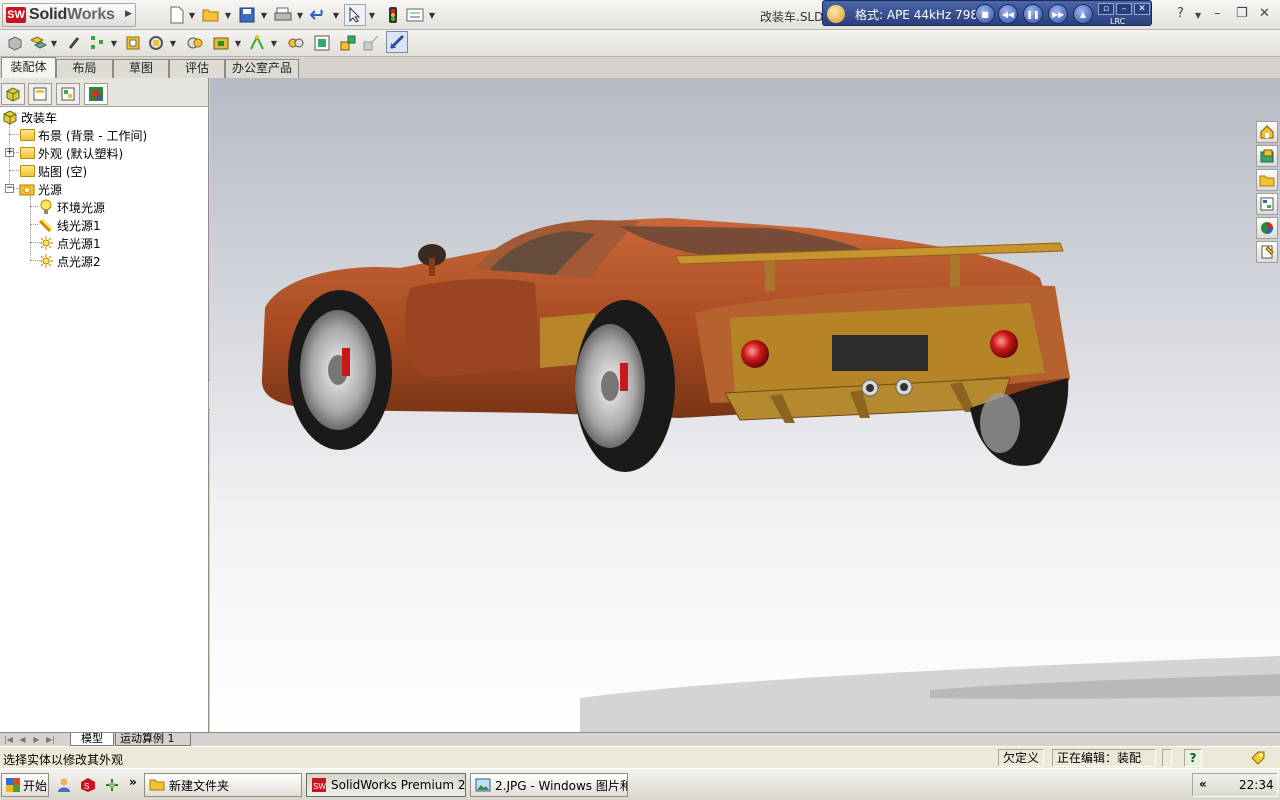  What do you see at coordinates (355, 15) in the screenshot?
I see `select-pointer-icon` at bounding box center [355, 15].